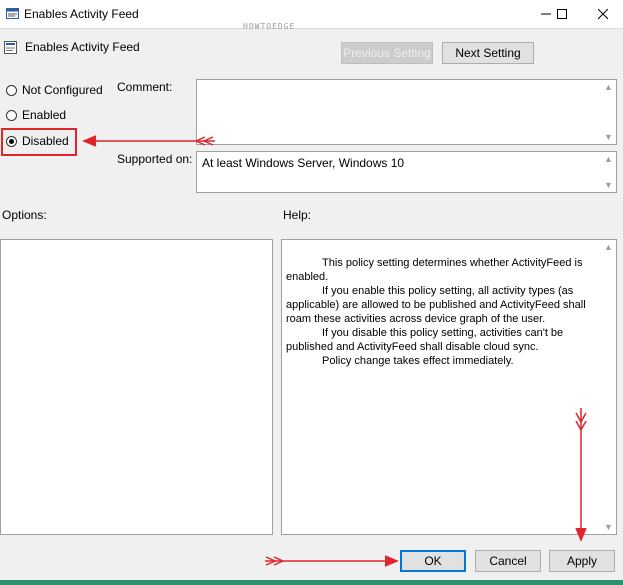 Image resolution: width=623 pixels, height=585 pixels. What do you see at coordinates (311, 14) in the screenshot?
I see `title-bar: Enables Activity Feed` at bounding box center [311, 14].